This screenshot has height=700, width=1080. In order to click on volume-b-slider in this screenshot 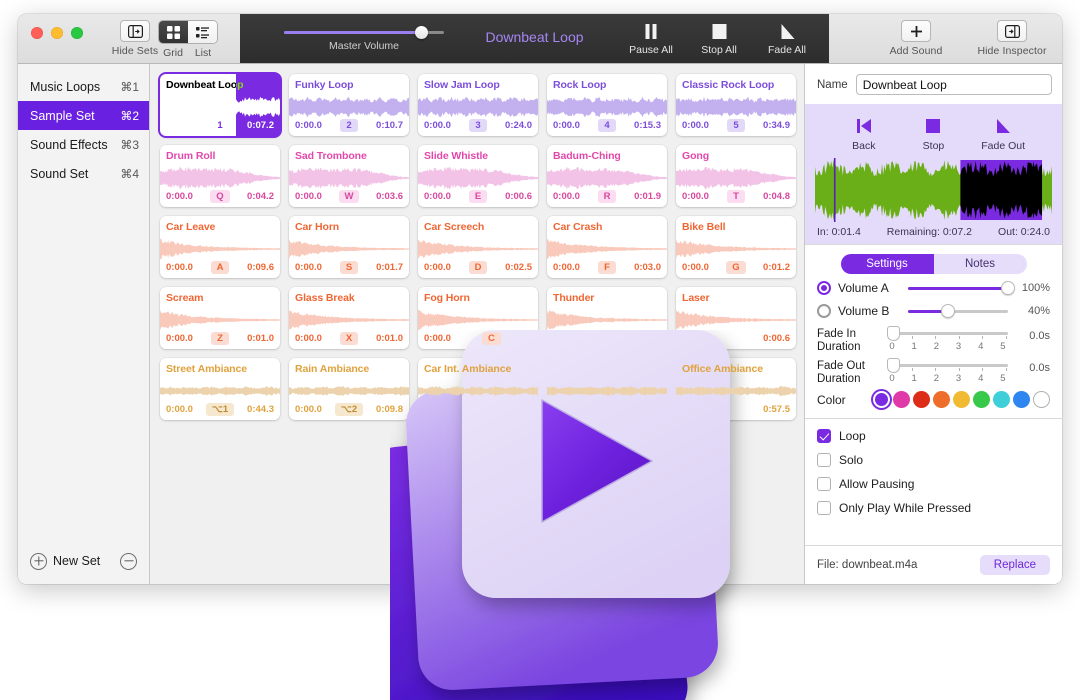, I will do `click(958, 311)`.